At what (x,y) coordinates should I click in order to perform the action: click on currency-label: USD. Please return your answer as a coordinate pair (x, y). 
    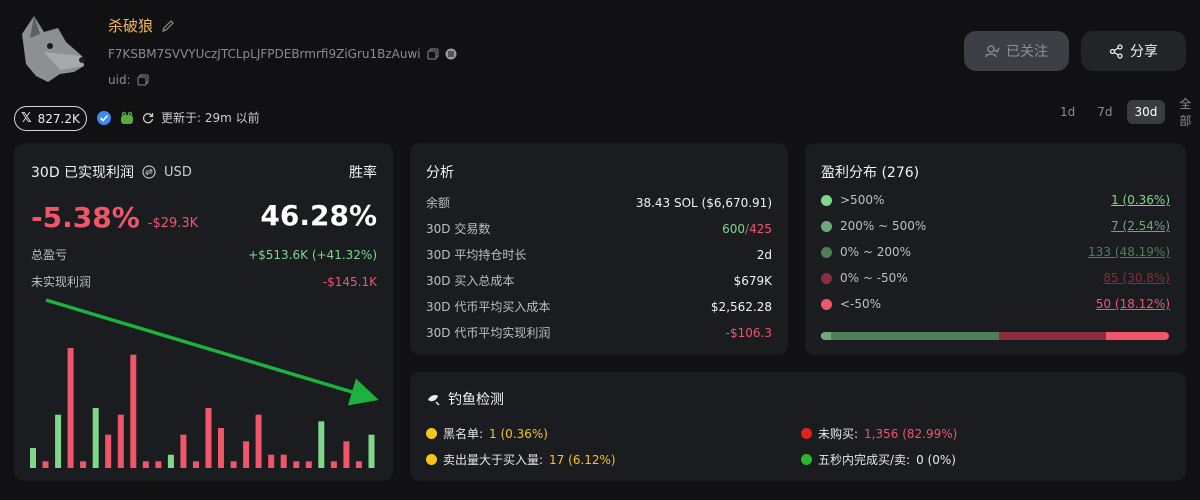
    Looking at the image, I should click on (178, 172).